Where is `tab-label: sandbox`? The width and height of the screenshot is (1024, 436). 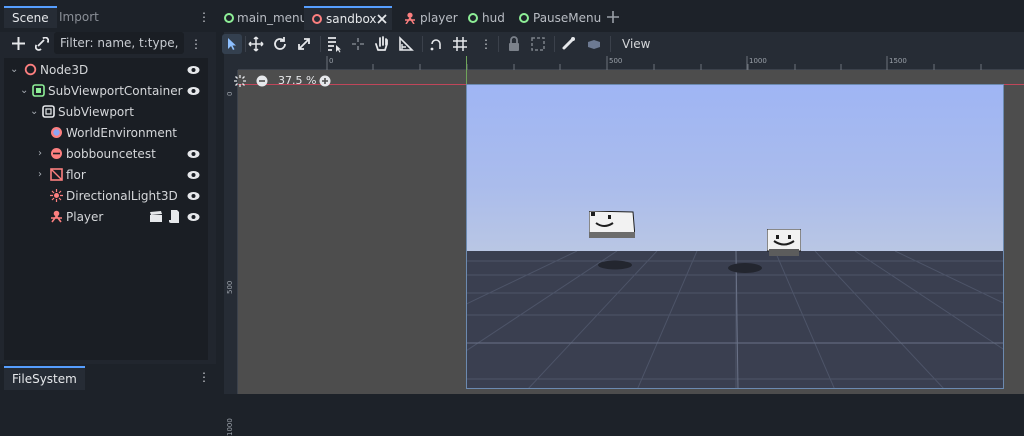 tab-label: sandbox is located at coordinates (351, 19).